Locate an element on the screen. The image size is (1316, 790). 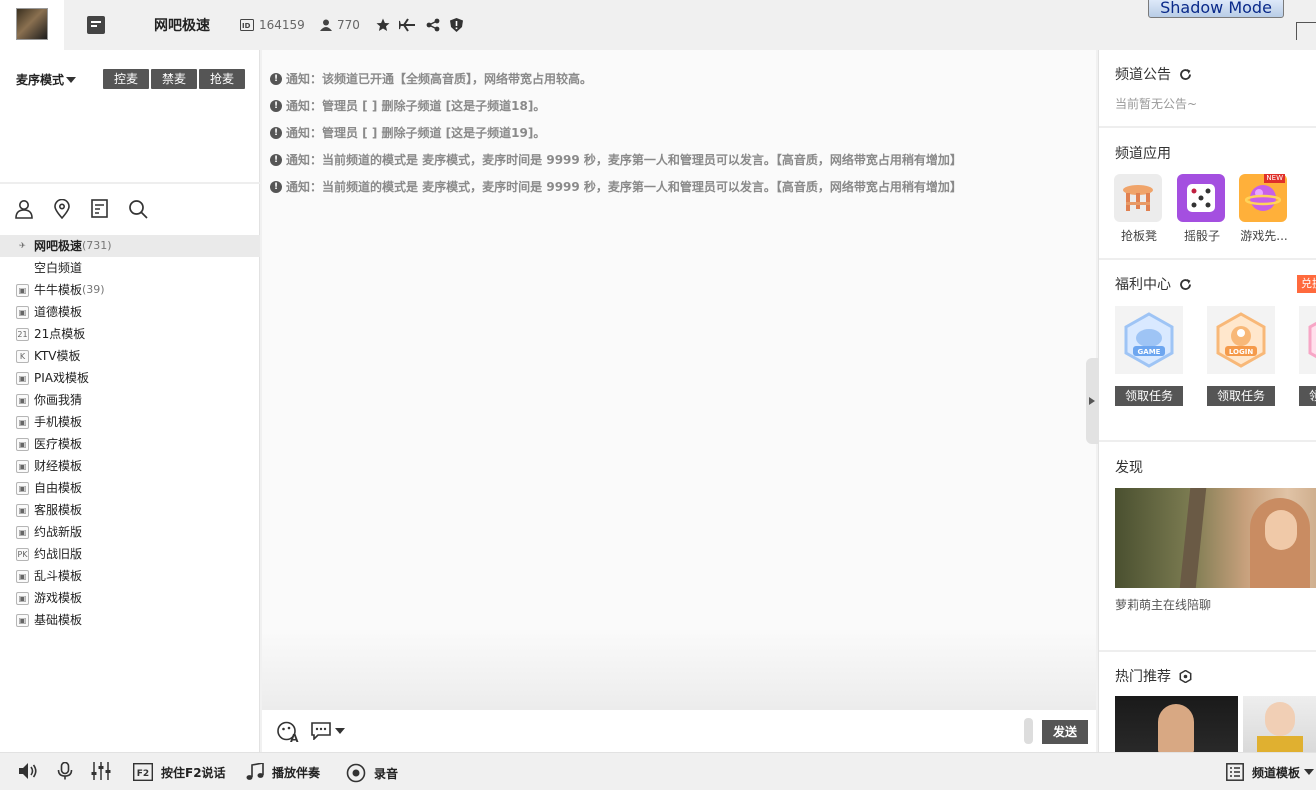
left-toolbar is located at coordinates (90, 210).